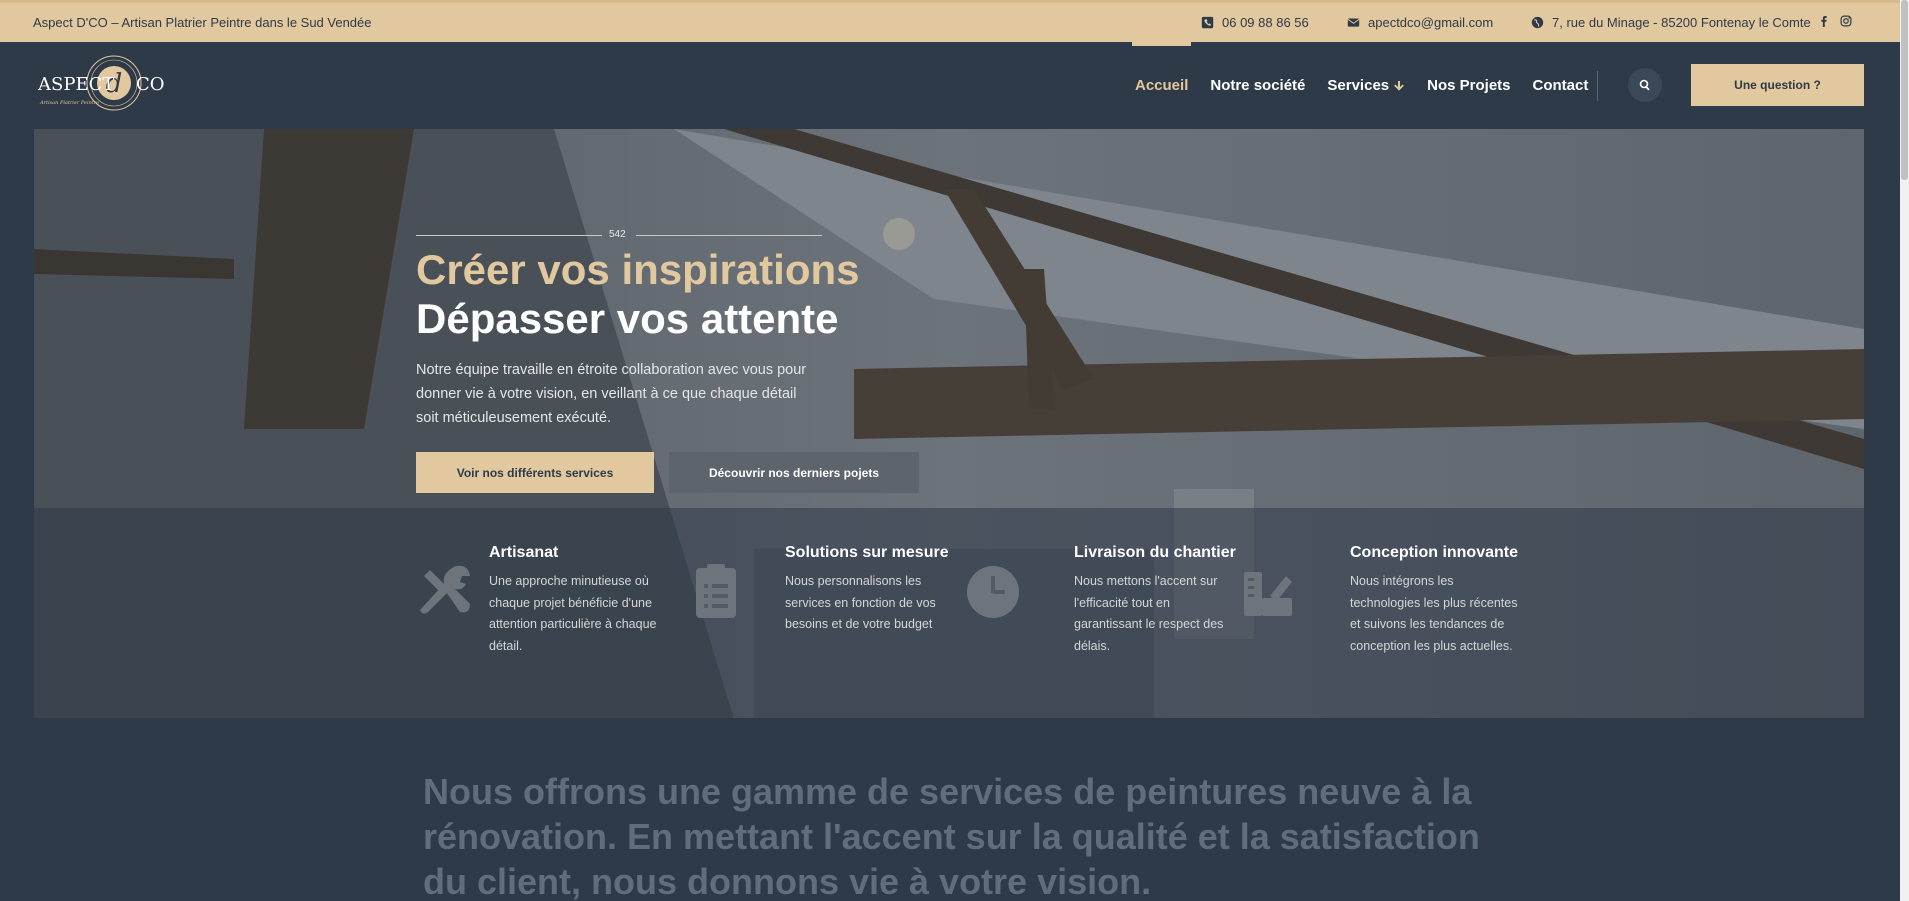  I want to click on instagram-icon, so click(1846, 21).